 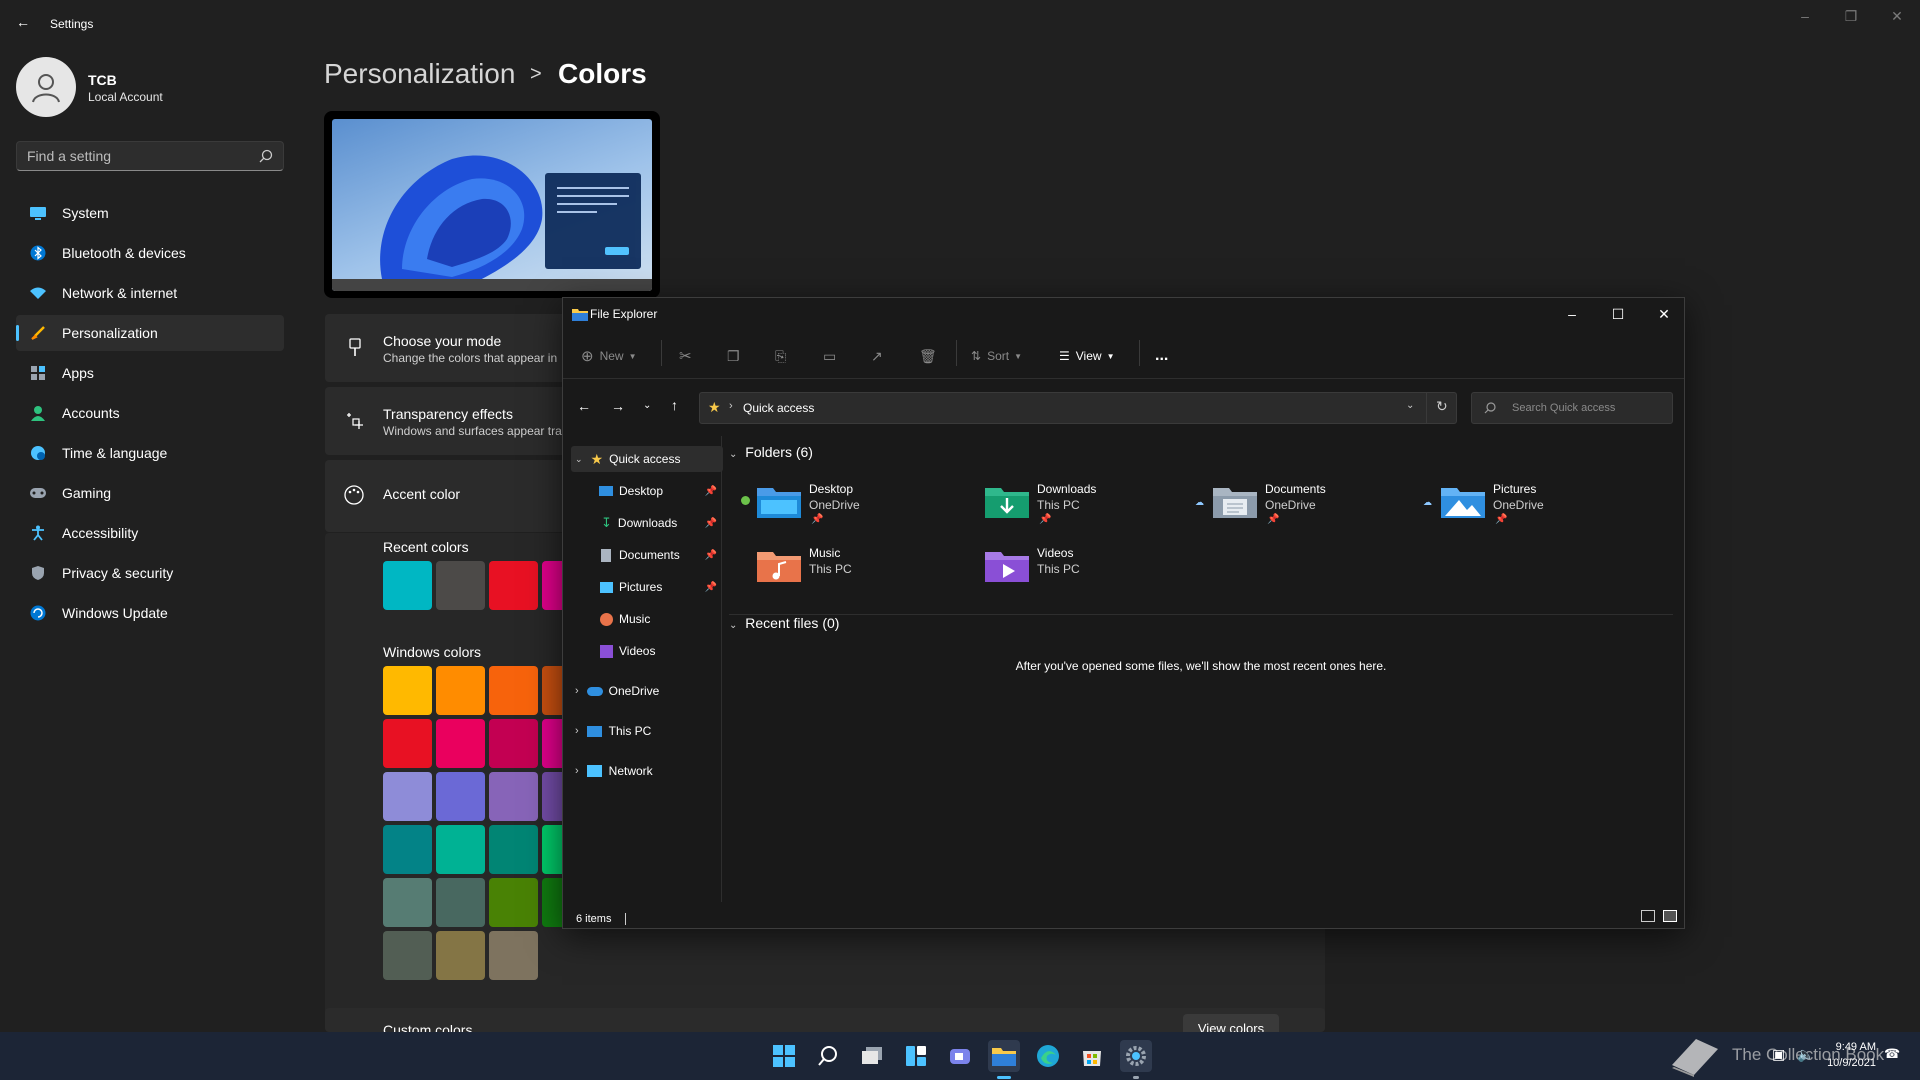 I want to click on recent-files-header: ⌄ Recent files (0), so click(x=784, y=623).